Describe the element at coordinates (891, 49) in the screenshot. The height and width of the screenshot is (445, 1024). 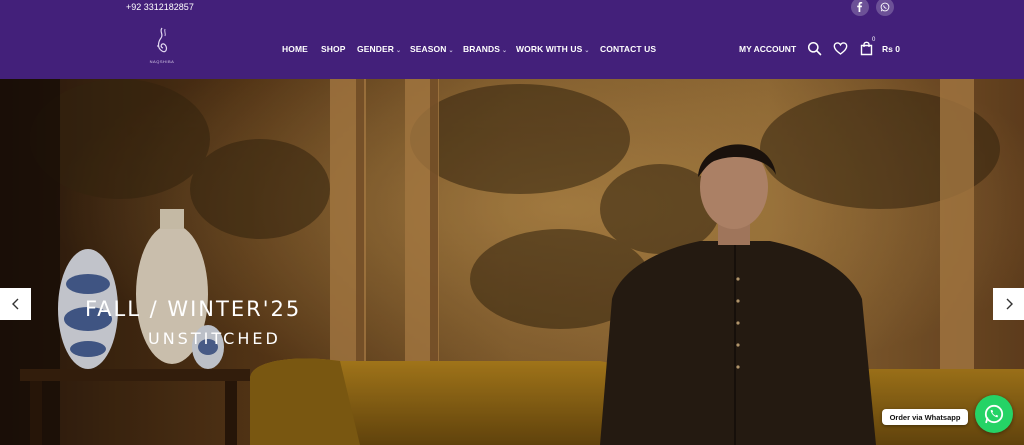
I see `cart-total: Rs 0` at that location.